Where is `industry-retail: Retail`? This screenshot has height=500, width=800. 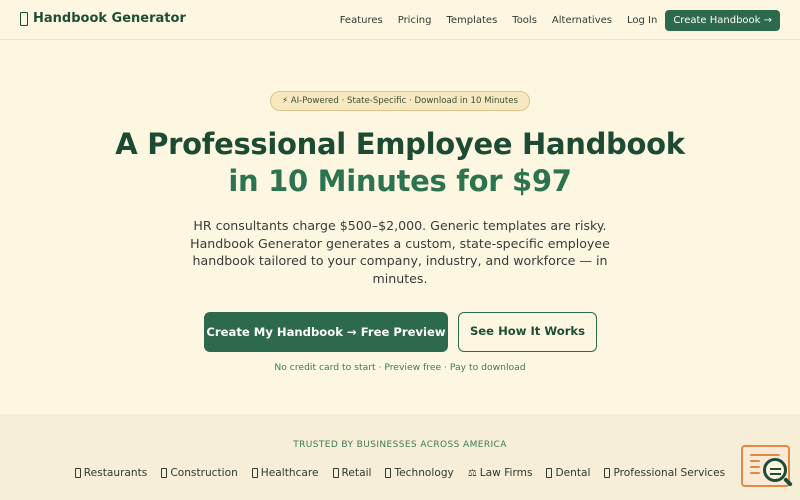
industry-retail: Retail is located at coordinates (352, 473).